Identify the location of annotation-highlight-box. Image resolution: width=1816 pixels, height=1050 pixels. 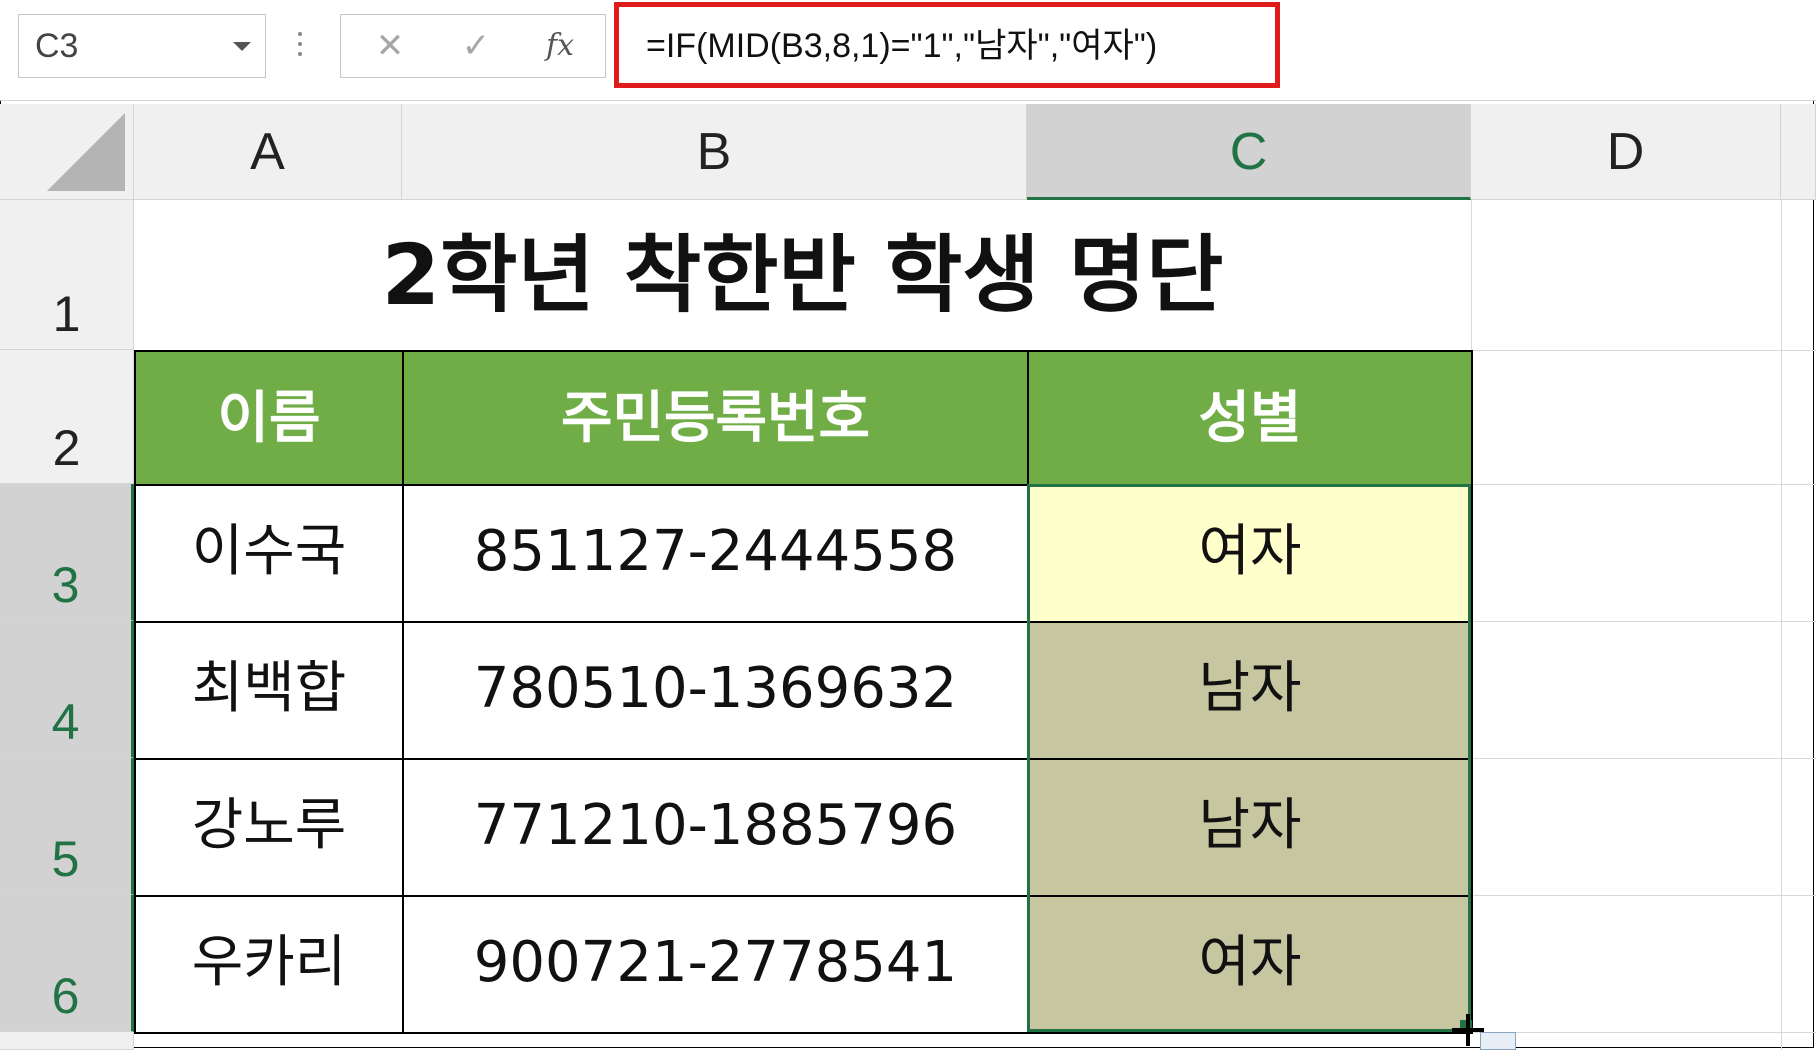
(947, 45).